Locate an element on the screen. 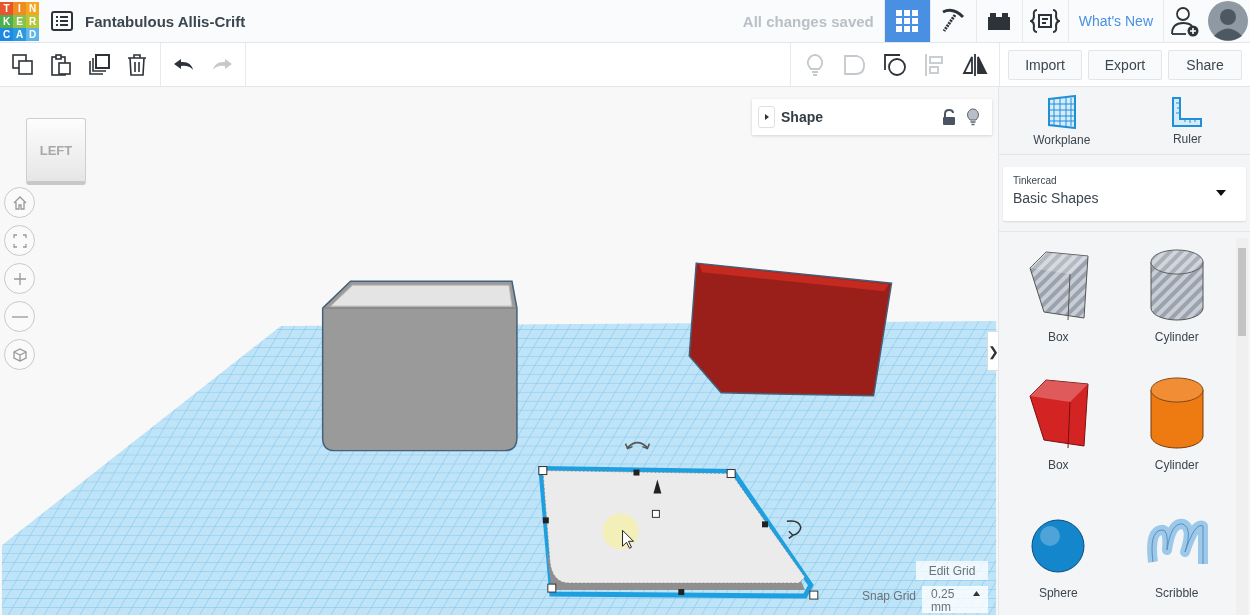 This screenshot has width=1250, height=615. cube-icon is located at coordinates (19, 354).